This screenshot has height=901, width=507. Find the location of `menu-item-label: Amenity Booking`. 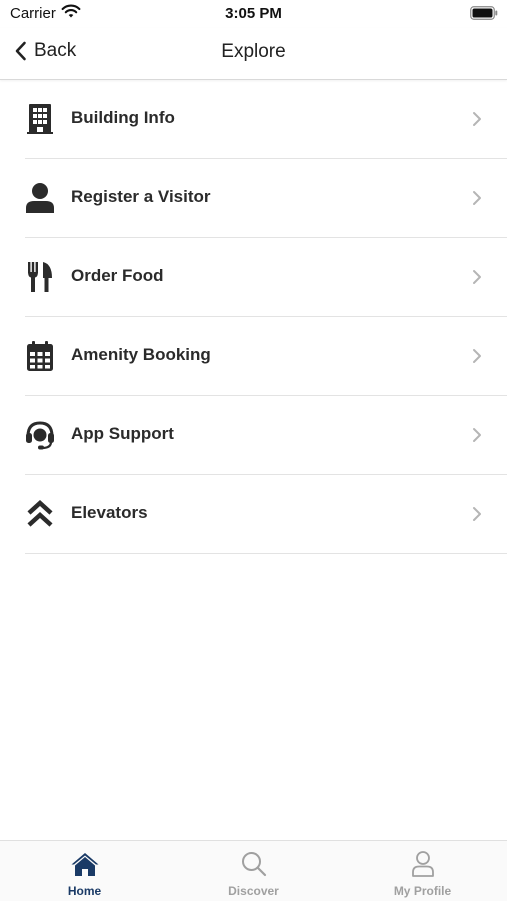

menu-item-label: Amenity Booking is located at coordinates (141, 354).